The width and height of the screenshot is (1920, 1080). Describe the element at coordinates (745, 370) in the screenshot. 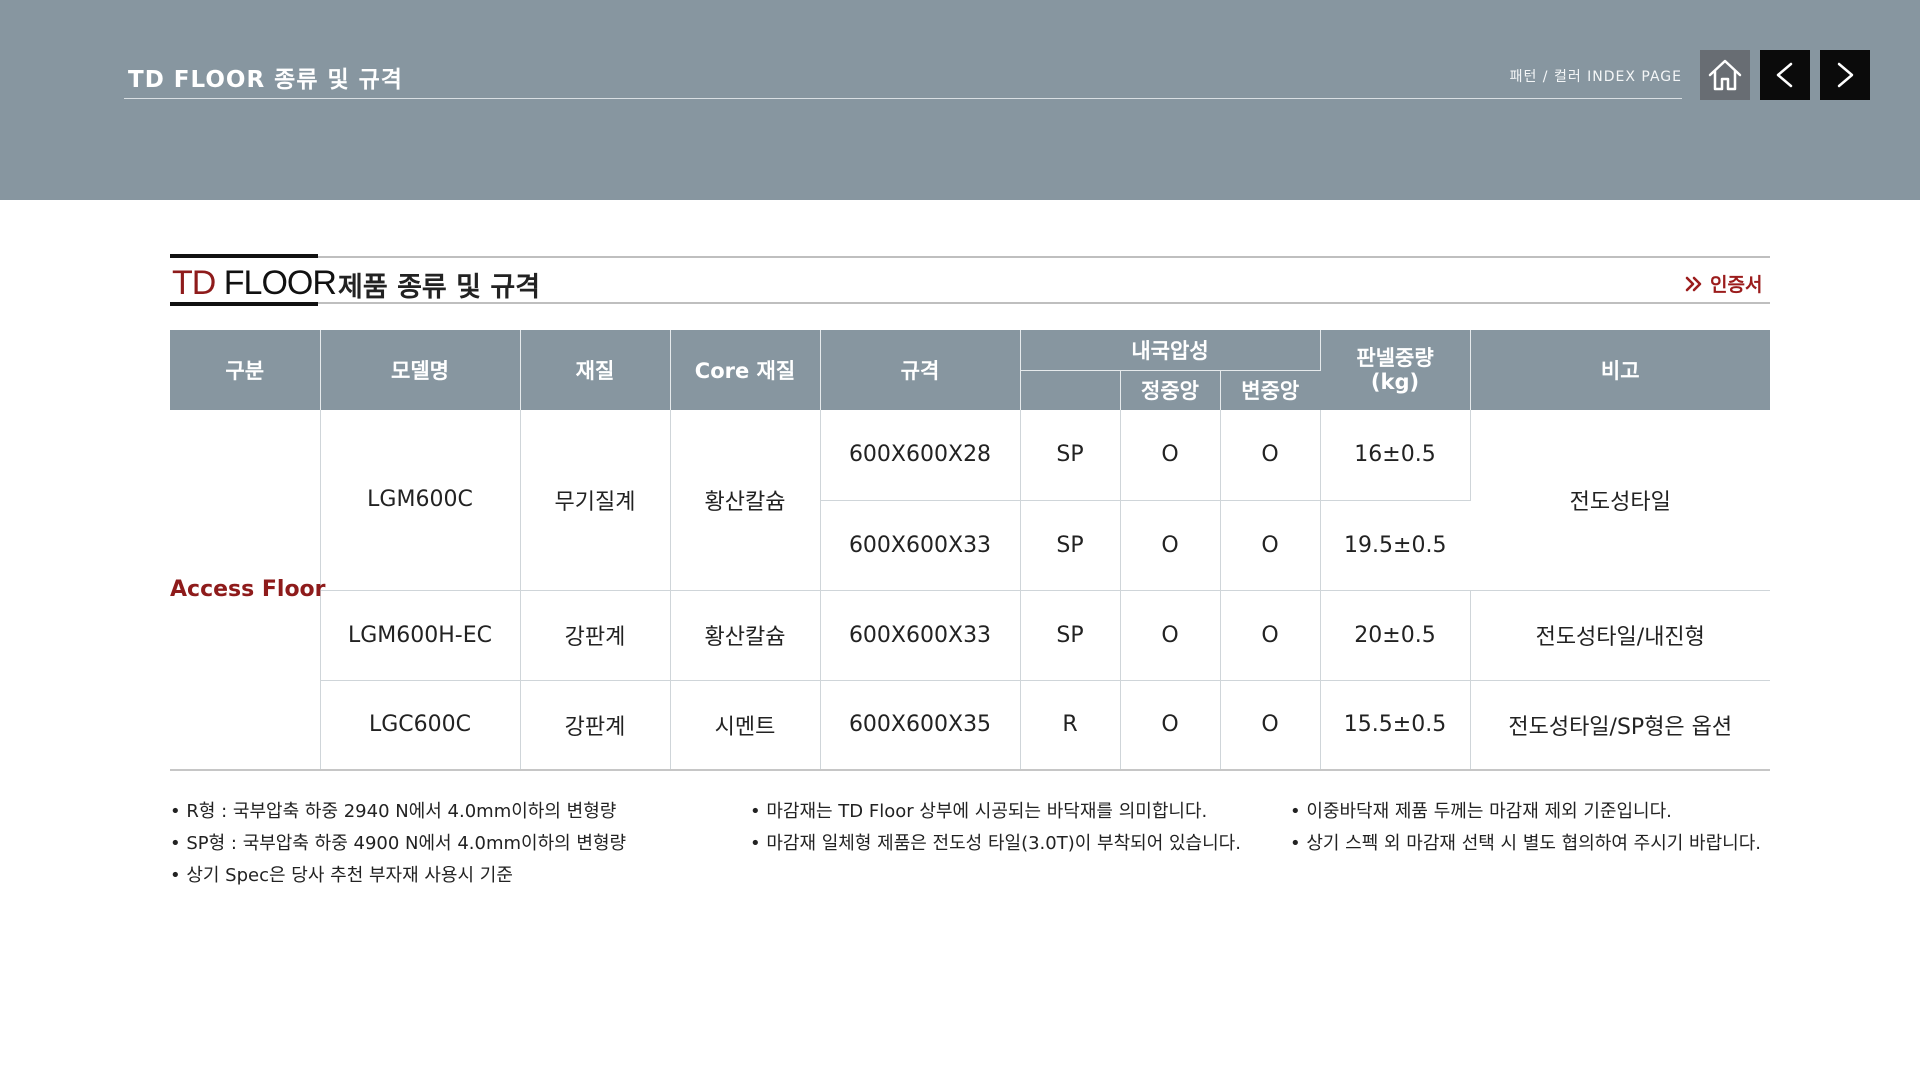

I see `header-core: Core 재질` at that location.